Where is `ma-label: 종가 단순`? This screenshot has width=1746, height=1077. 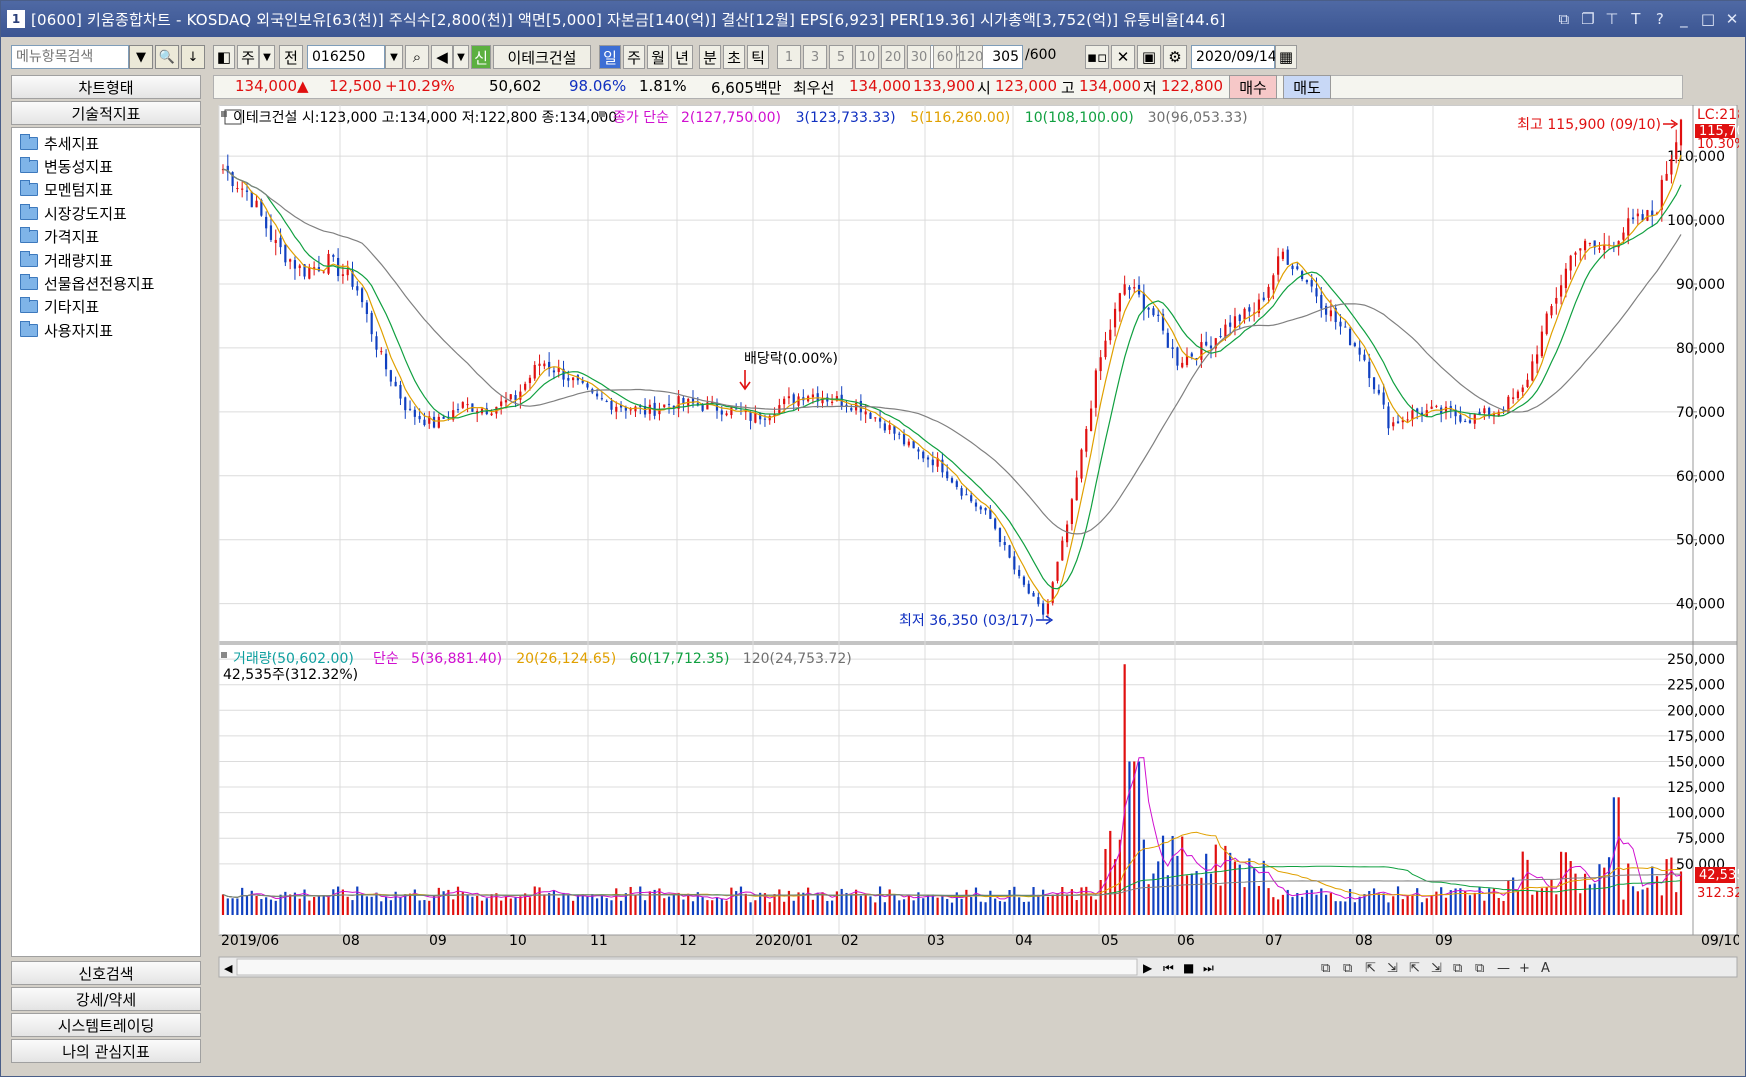 ma-label: 종가 단순 is located at coordinates (641, 118).